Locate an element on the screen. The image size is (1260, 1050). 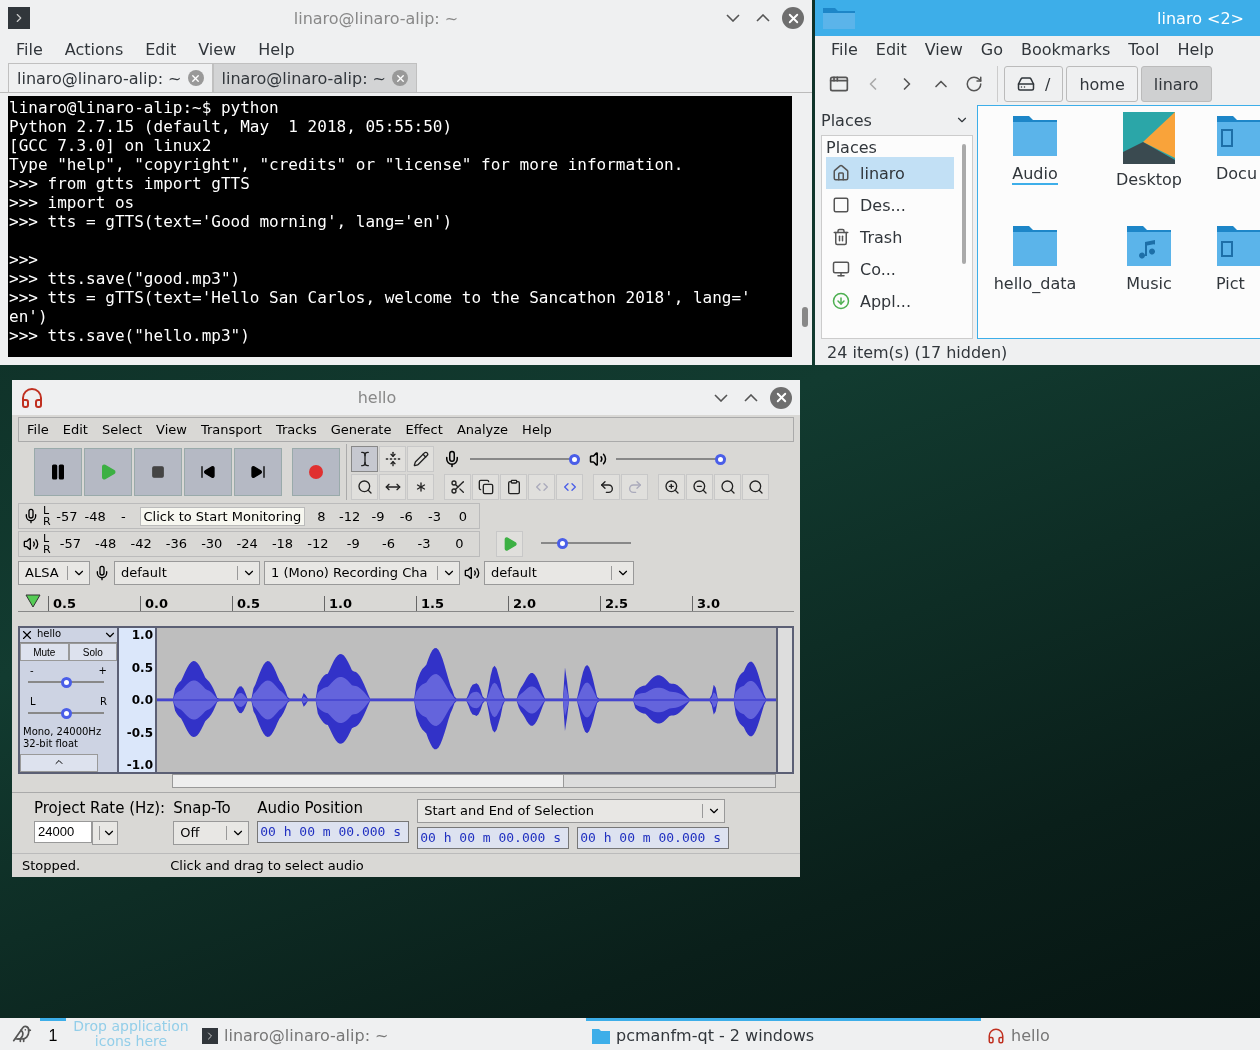
path-button: home is located at coordinates (1102, 84).